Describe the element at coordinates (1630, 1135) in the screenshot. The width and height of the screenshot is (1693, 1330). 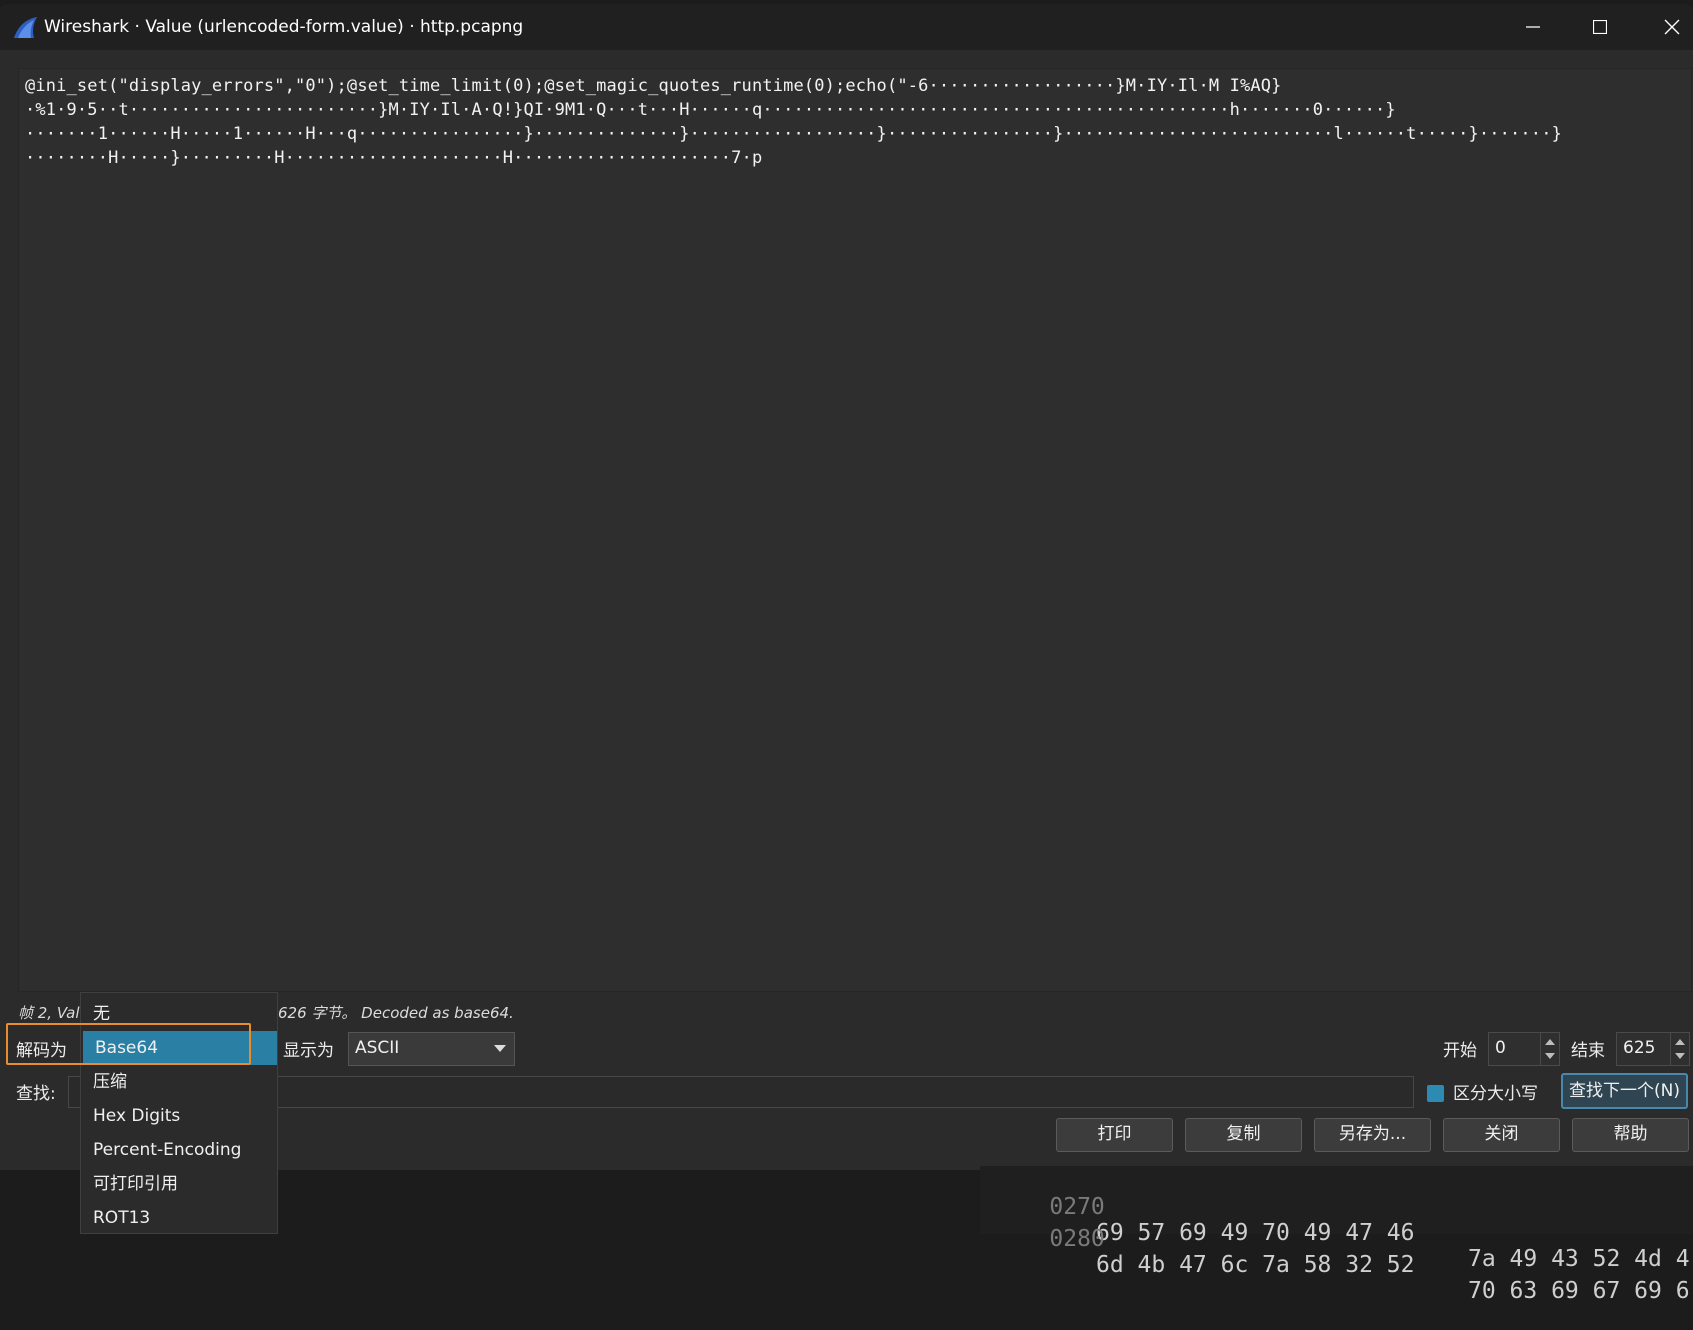
I see `help-button: 帮助` at that location.